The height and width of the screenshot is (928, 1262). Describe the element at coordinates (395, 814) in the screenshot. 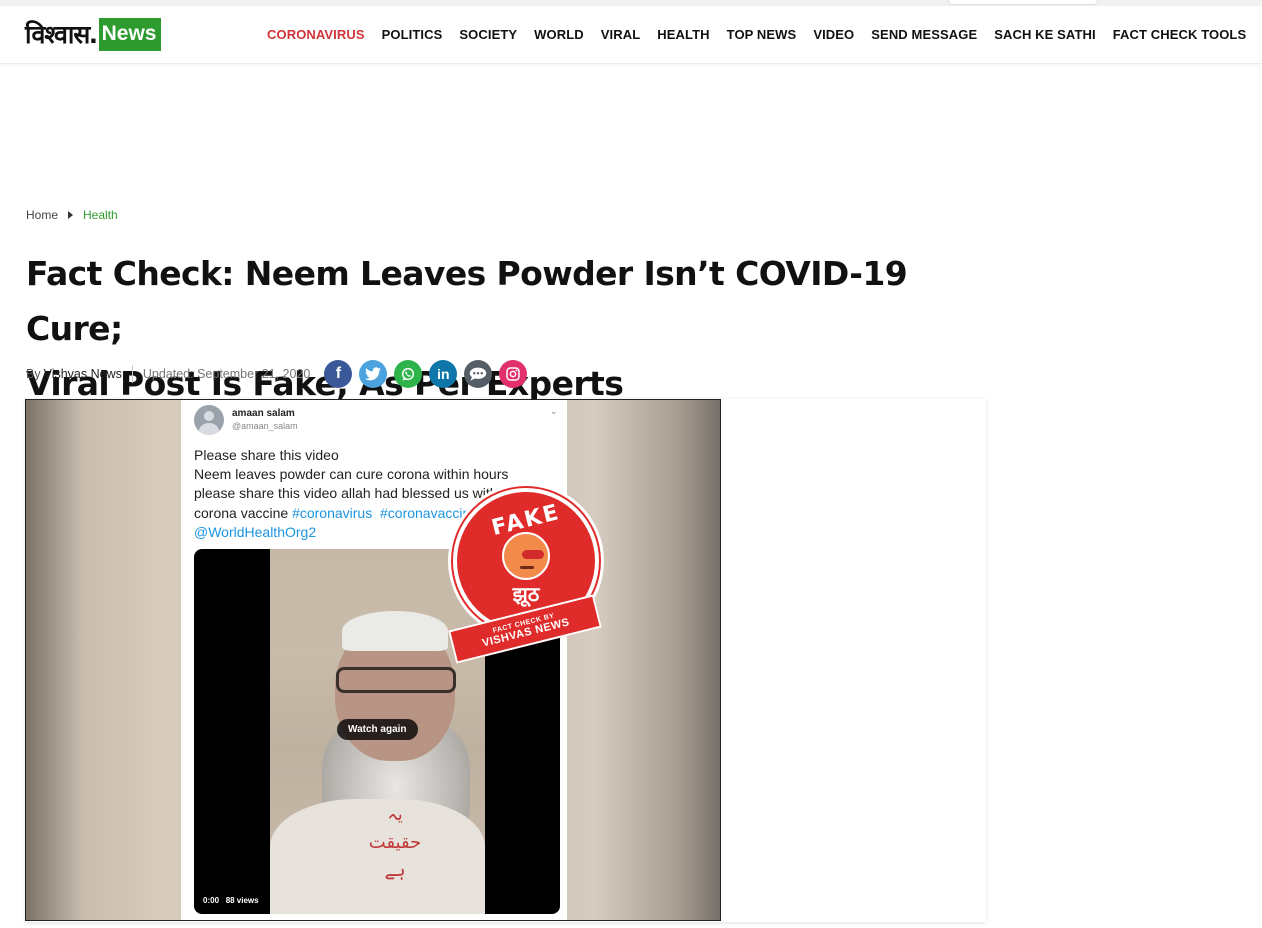

I see `urdu-line: یہ` at that location.